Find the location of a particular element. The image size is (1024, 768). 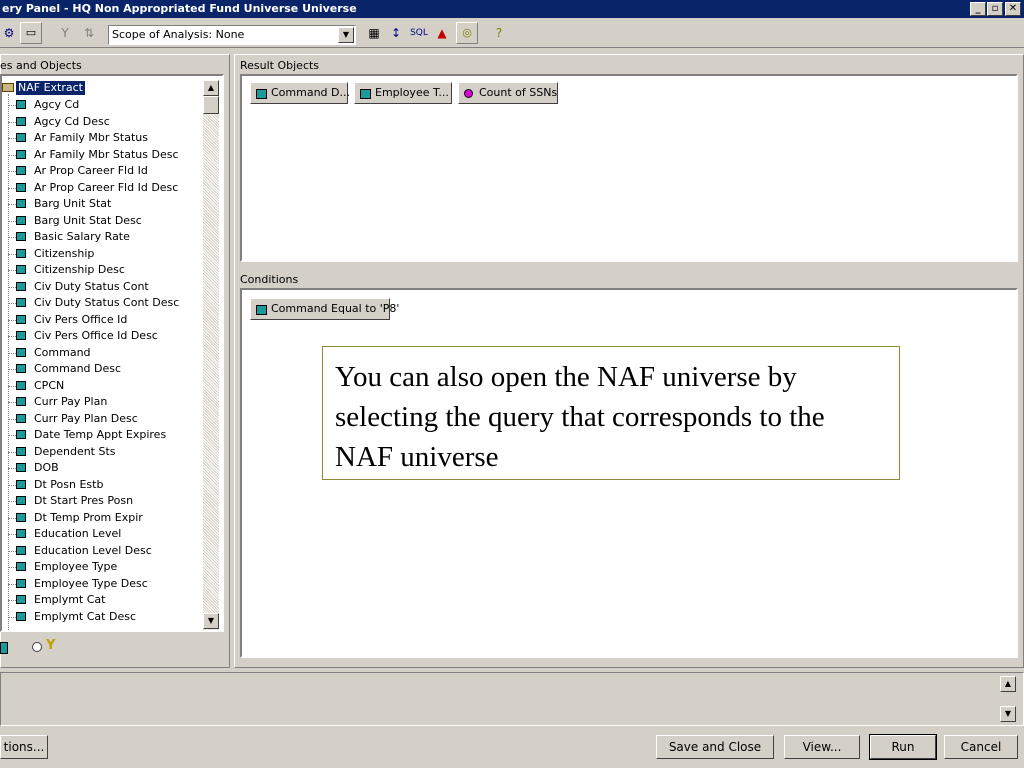

radio-icon is located at coordinates (37, 647).